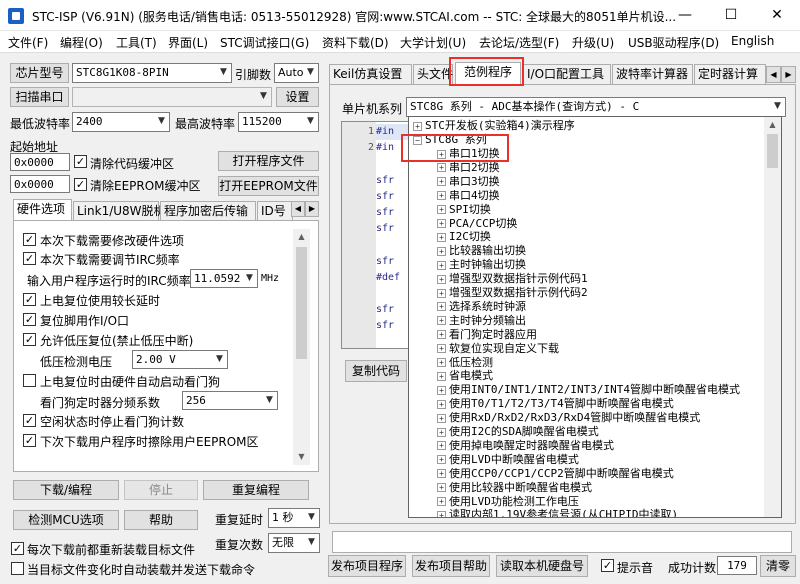 The image size is (800, 584). Describe the element at coordinates (477, 224) in the screenshot. I see `tree-item: + PCA/CCP切换` at that location.